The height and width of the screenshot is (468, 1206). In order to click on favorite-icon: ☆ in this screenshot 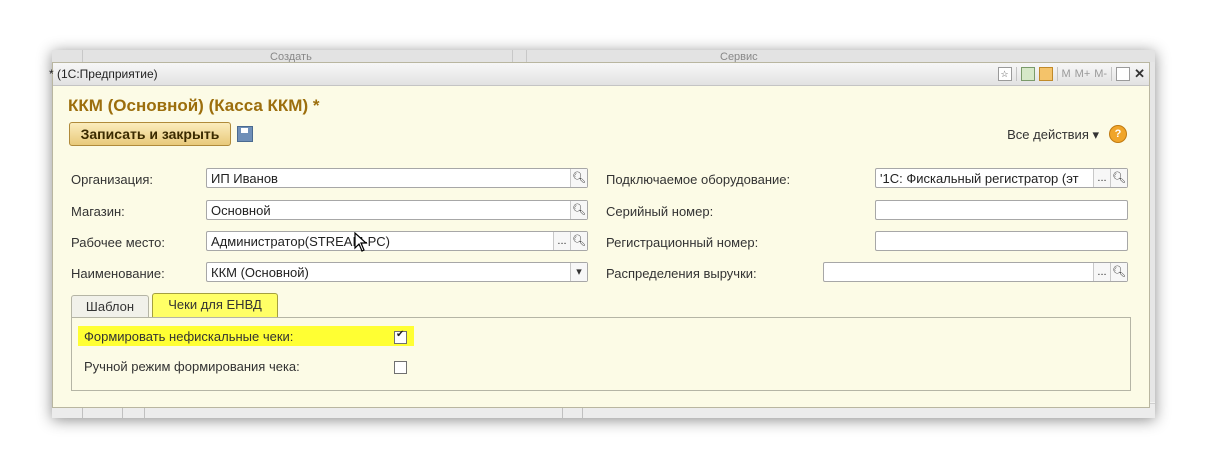, I will do `click(1004, 74)`.